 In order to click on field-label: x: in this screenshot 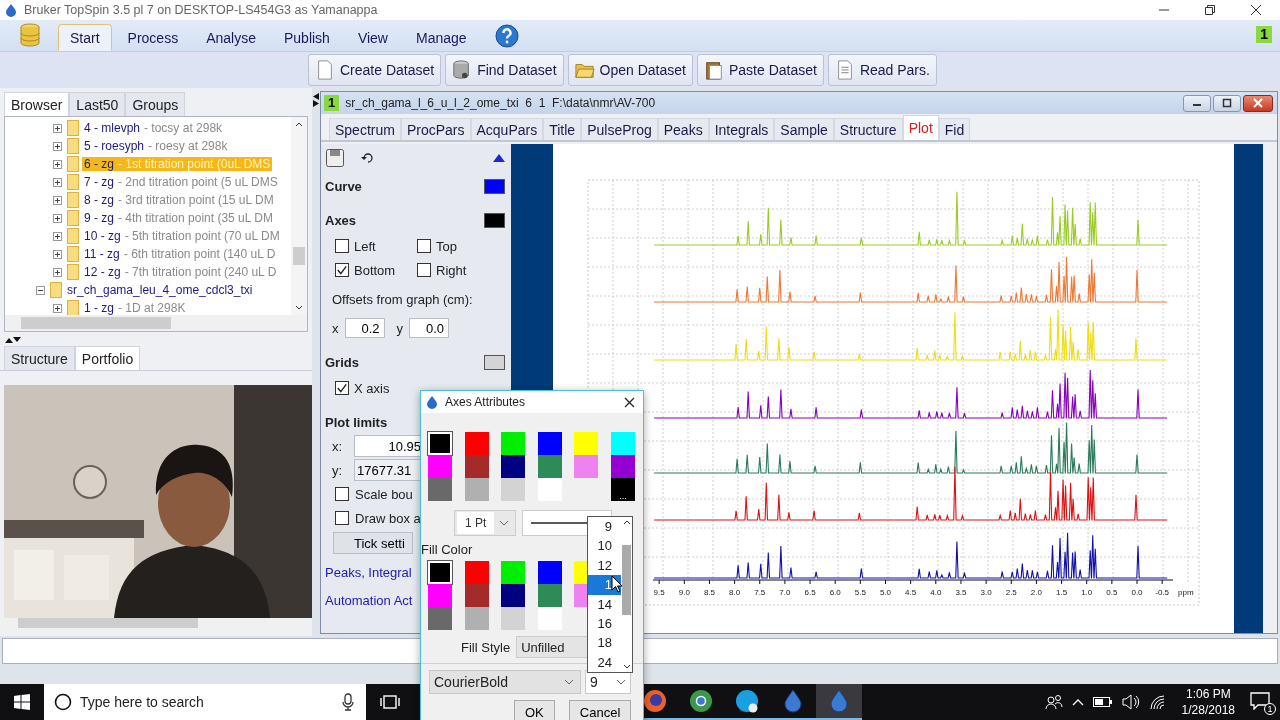, I will do `click(338, 446)`.